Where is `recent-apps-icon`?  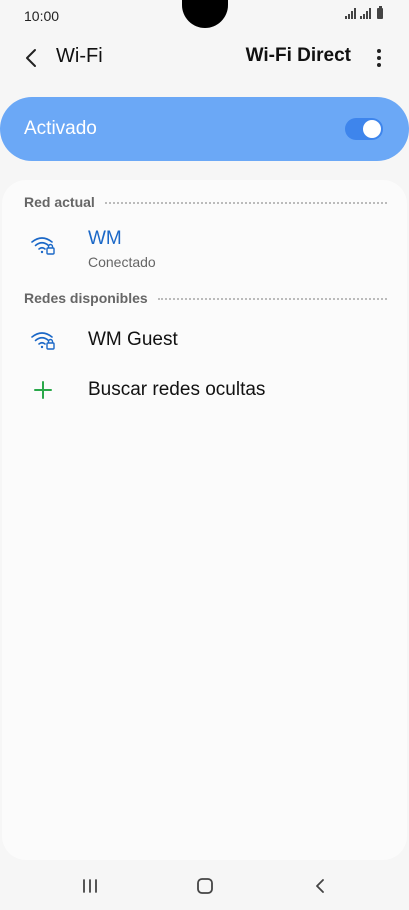
recent-apps-icon is located at coordinates (90, 886).